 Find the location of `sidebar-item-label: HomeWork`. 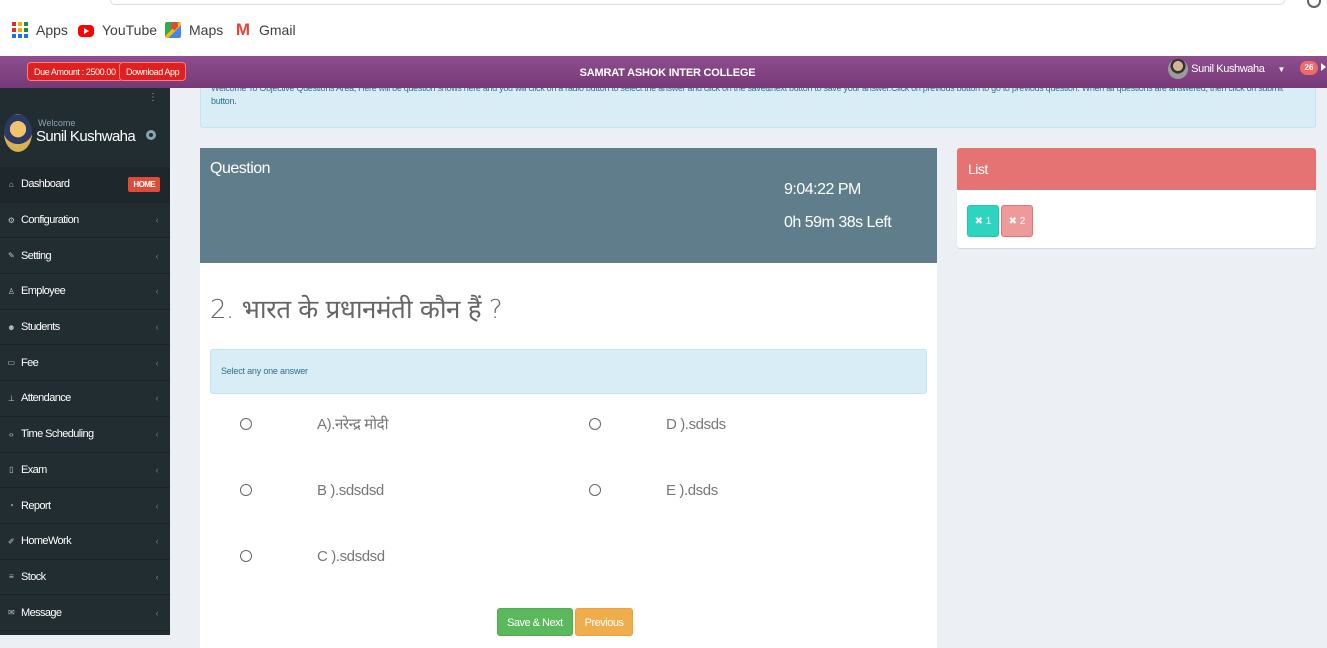

sidebar-item-label: HomeWork is located at coordinates (46, 541).